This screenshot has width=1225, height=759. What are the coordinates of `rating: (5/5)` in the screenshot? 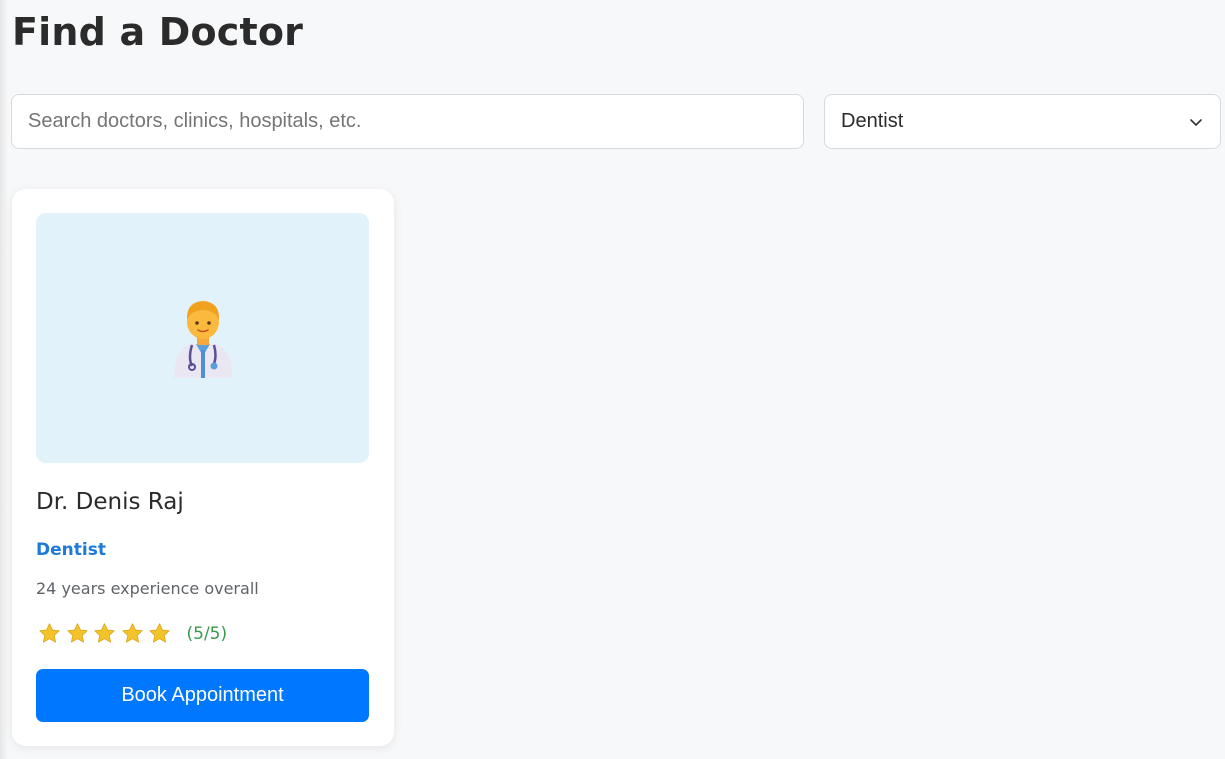 It's located at (132, 633).